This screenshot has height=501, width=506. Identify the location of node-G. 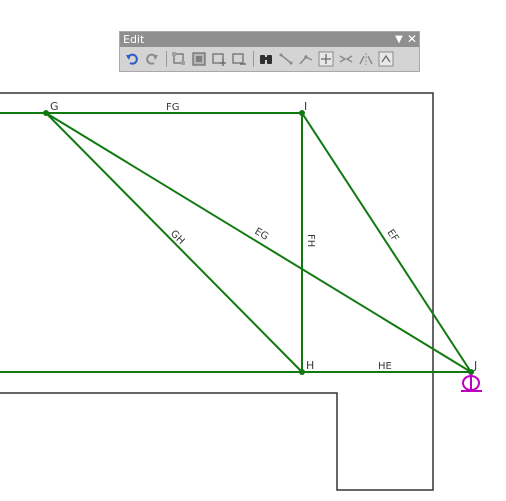
(46, 113).